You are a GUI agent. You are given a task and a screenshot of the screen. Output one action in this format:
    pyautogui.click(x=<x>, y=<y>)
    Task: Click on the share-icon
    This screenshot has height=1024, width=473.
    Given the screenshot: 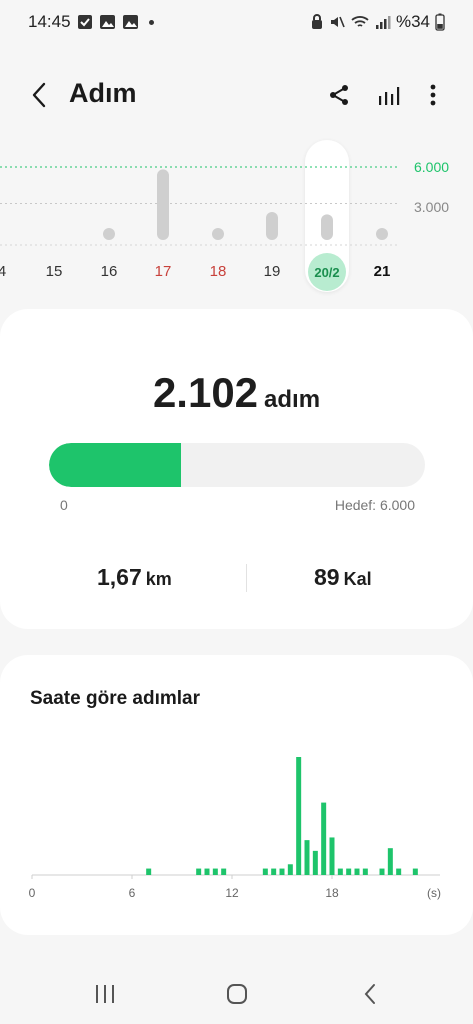 What is the action you would take?
    pyautogui.click(x=339, y=95)
    